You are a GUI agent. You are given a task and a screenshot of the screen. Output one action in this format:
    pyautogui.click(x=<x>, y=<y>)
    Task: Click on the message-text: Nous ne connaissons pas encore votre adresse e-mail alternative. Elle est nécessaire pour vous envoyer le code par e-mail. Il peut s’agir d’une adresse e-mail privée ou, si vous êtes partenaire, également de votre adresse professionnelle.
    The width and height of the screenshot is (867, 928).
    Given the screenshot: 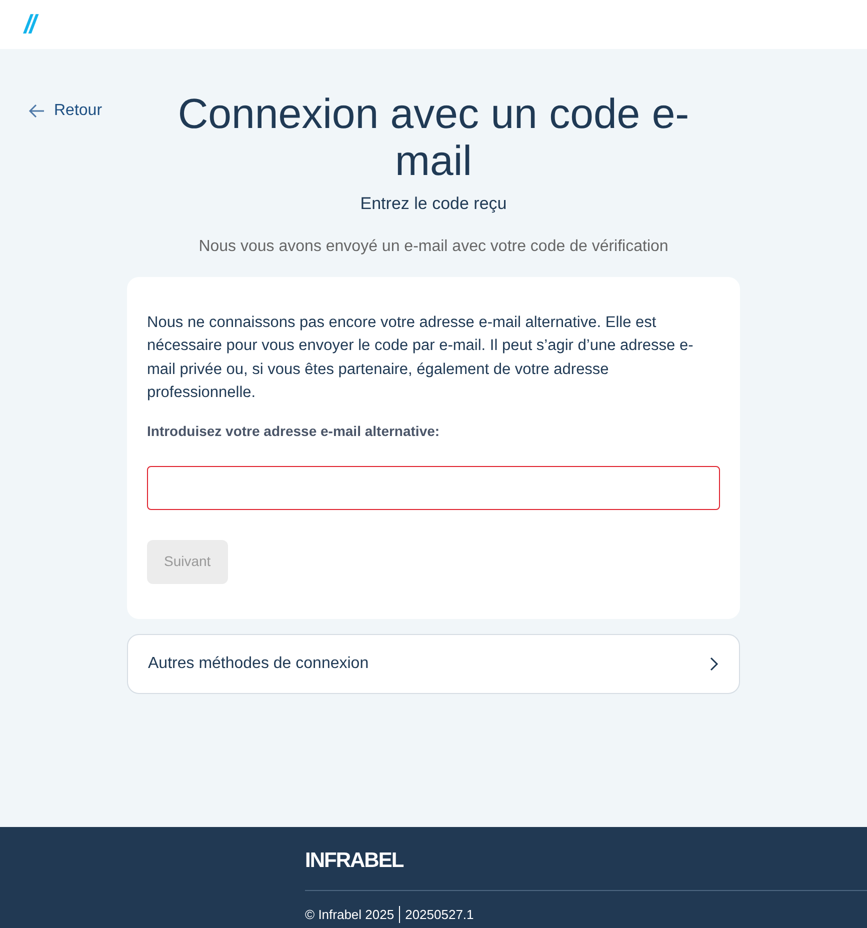 What is the action you would take?
    pyautogui.click(x=420, y=357)
    